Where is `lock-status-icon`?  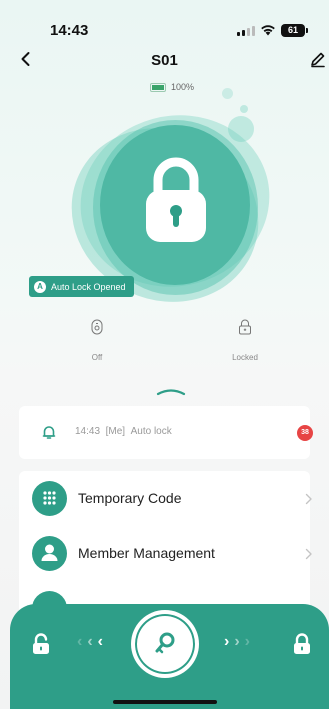
lock-status-icon is located at coordinates (245, 327).